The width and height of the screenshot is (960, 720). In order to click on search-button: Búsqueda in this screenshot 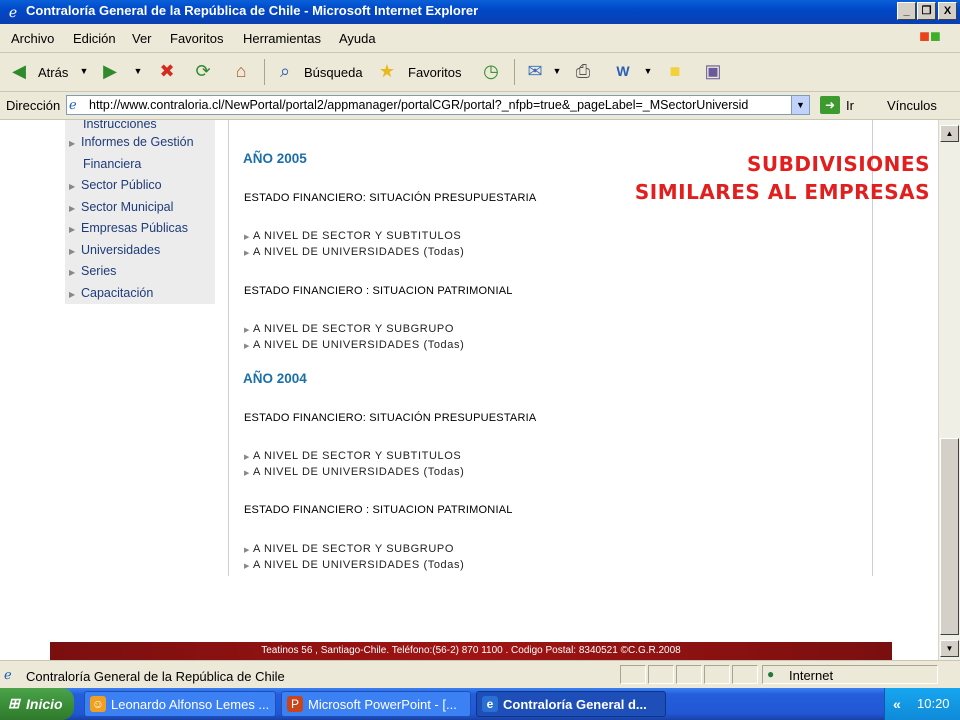, I will do `click(333, 72)`.